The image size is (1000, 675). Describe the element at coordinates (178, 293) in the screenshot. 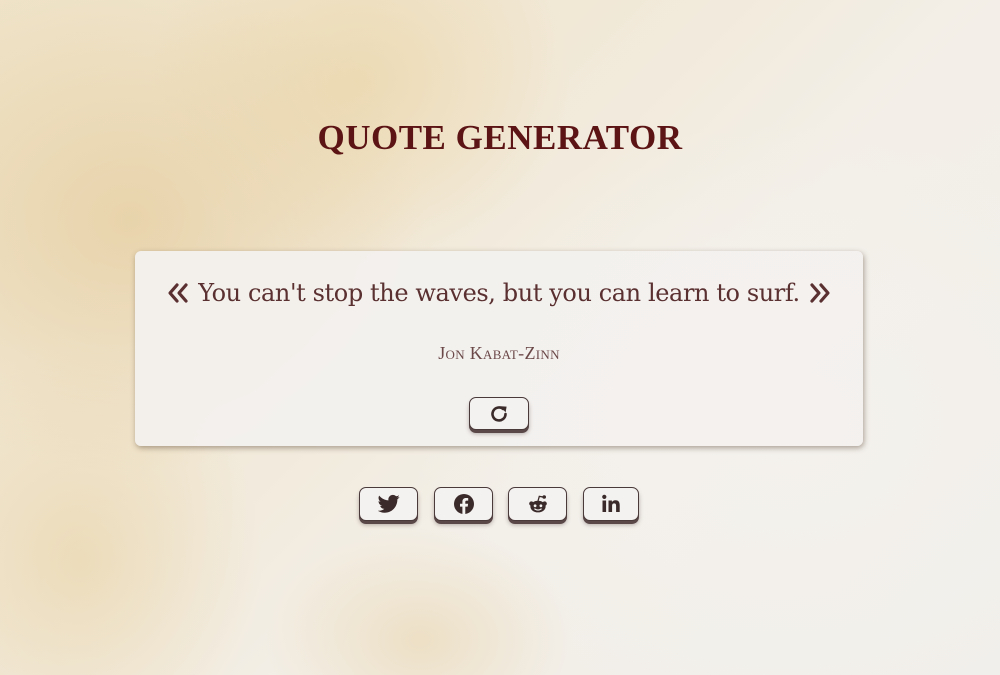

I see `angle-double-left-icon` at that location.